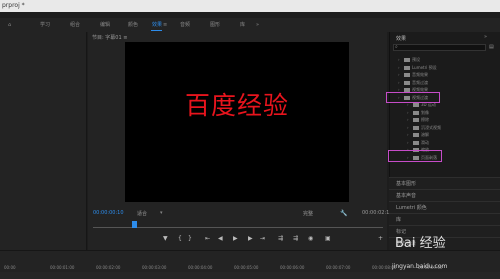  Describe the element at coordinates (220, 238) in the screenshot. I see `step-back-icon: ◀` at that location.